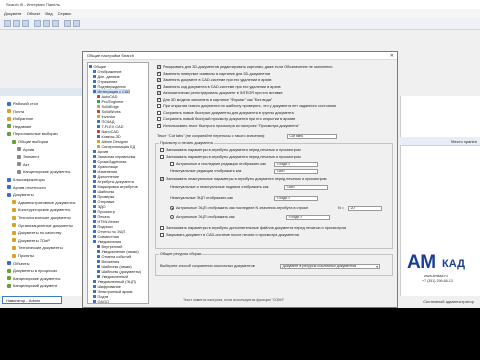 This screenshot has width=480, height=360. What do you see at coordinates (440, 141) in the screenshot?
I see `right-column-header: Место хранен` at bounding box center [440, 141].